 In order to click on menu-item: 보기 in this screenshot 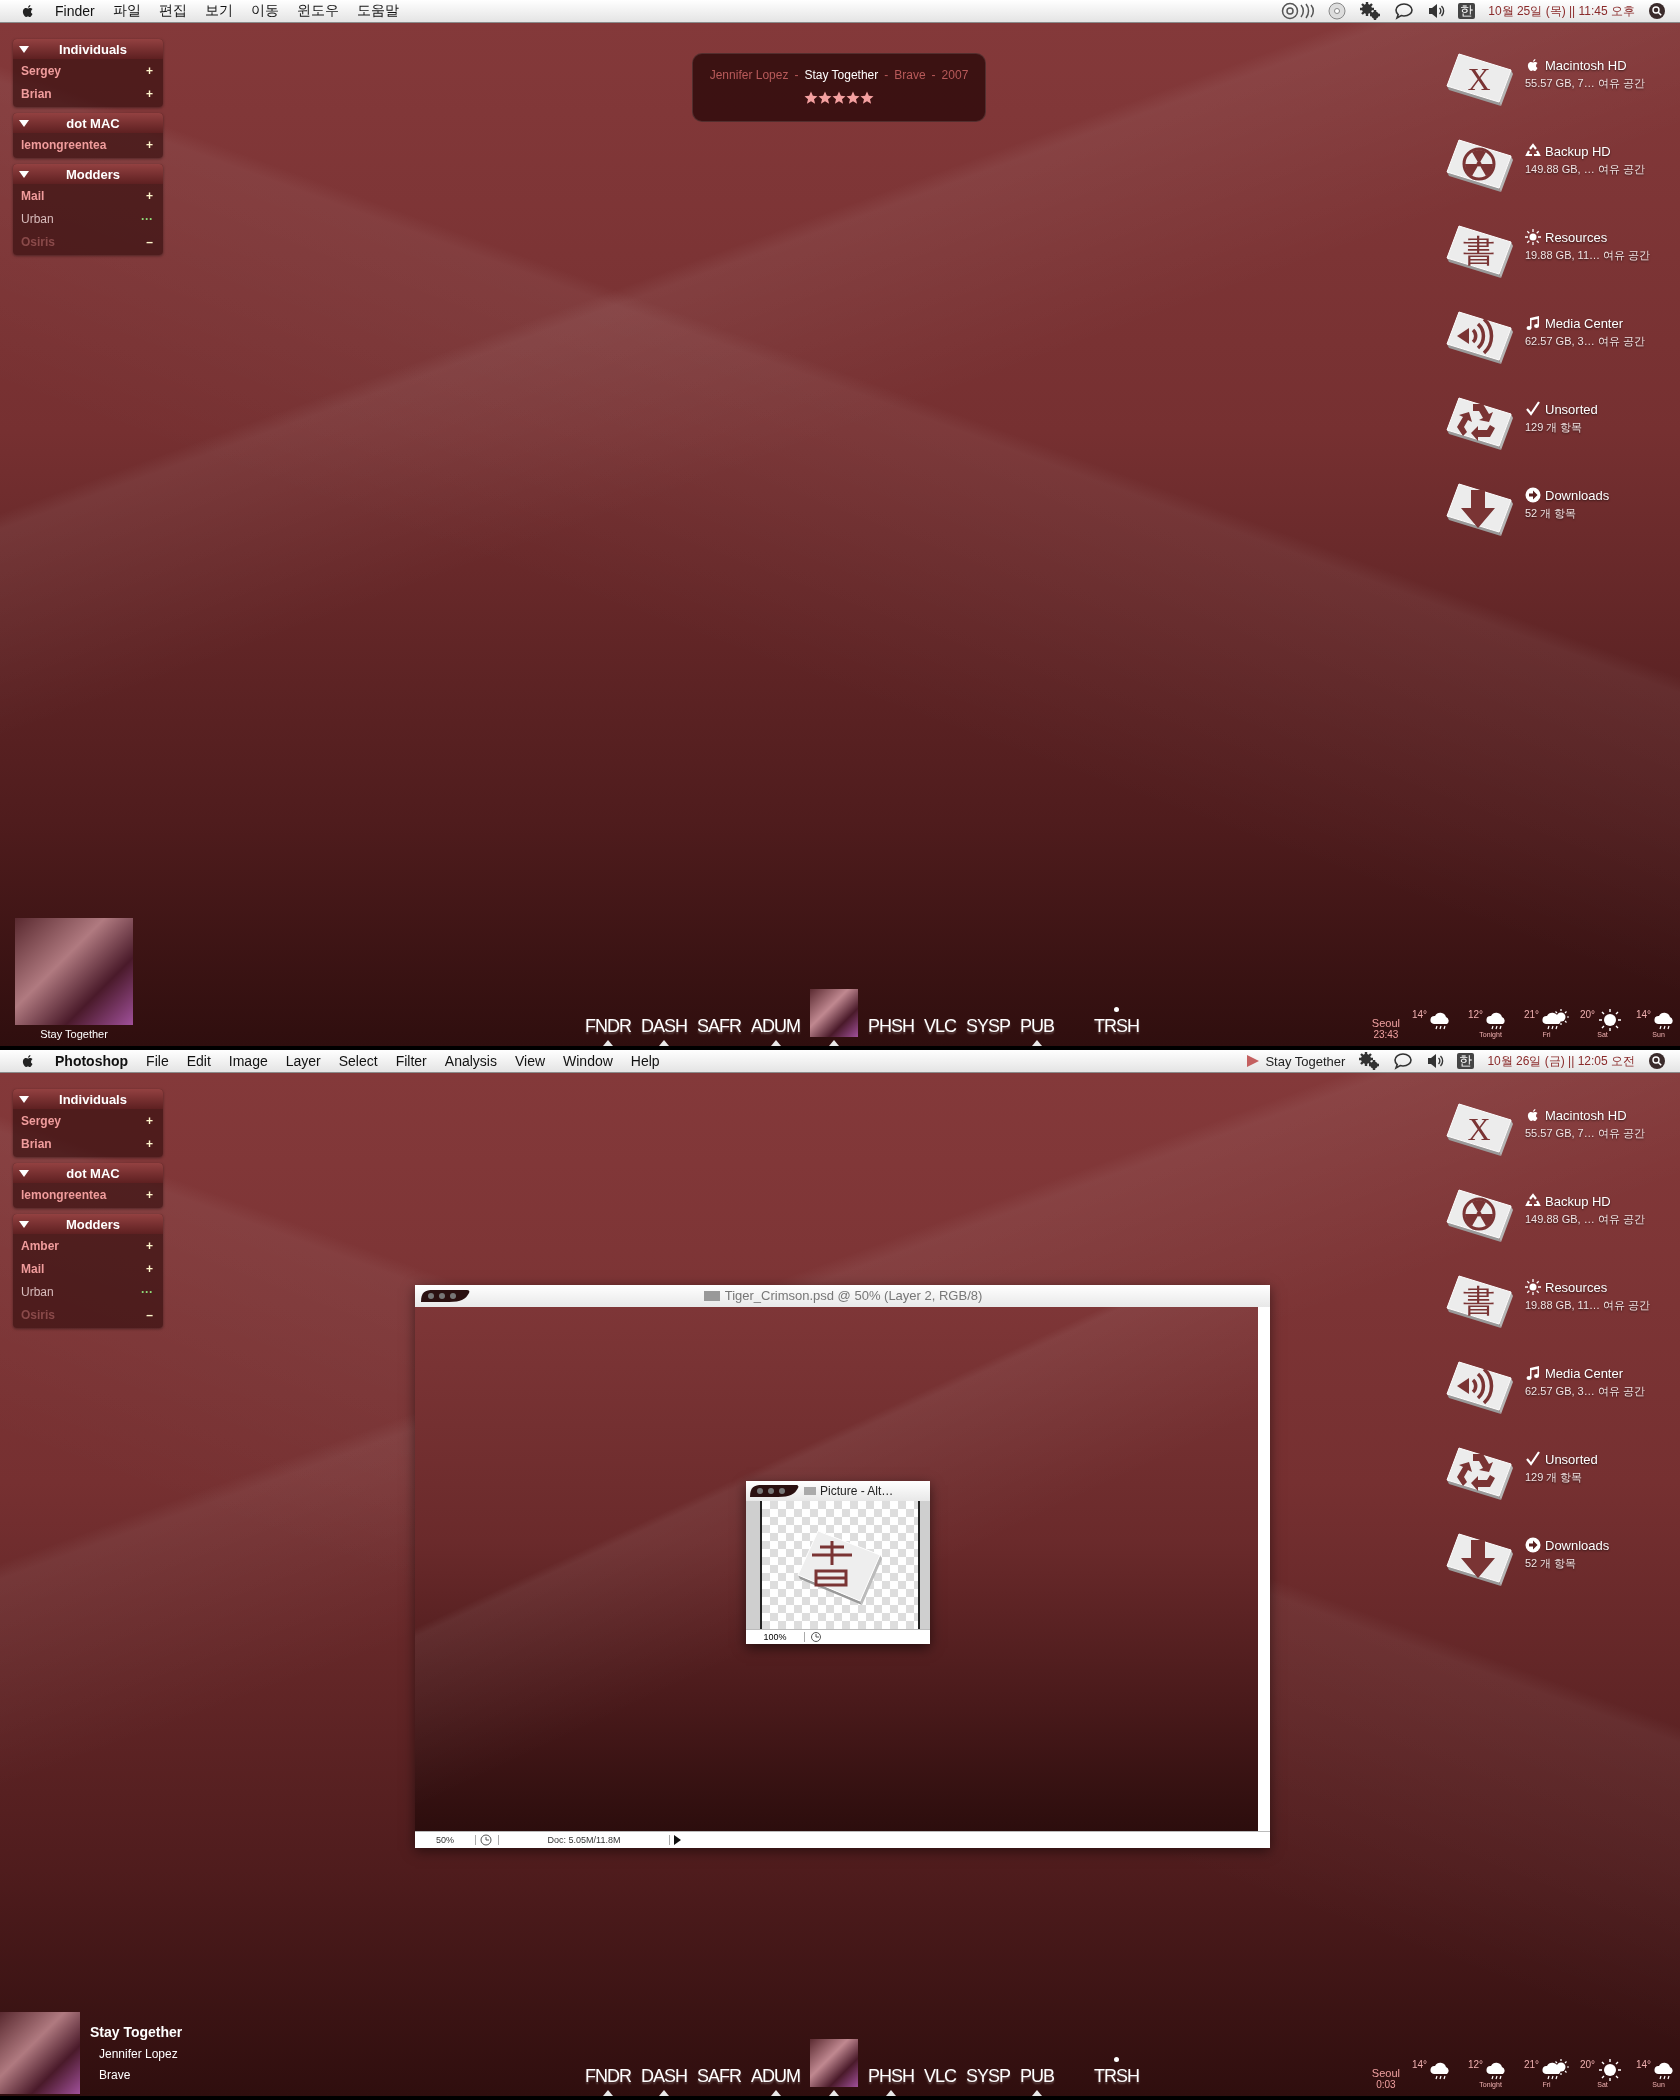, I will do `click(218, 11)`.